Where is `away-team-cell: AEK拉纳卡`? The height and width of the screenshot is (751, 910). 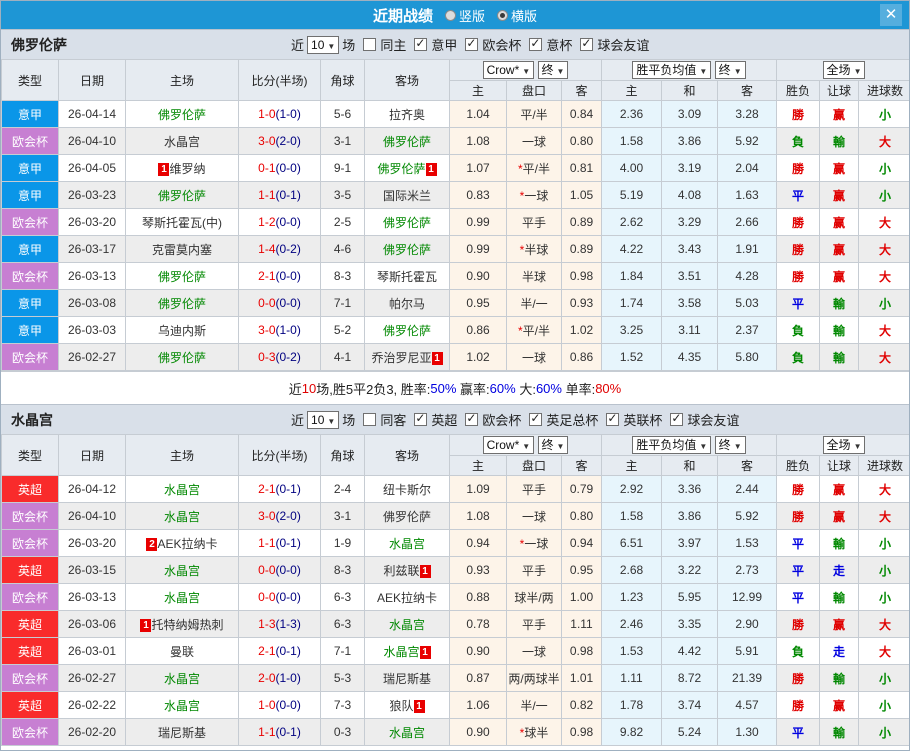 away-team-cell: AEK拉纳卡 is located at coordinates (407, 597).